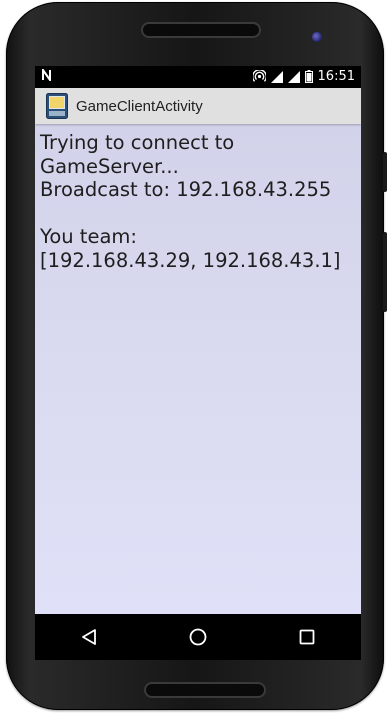  I want to click on back-triangle-icon, so click(89, 637).